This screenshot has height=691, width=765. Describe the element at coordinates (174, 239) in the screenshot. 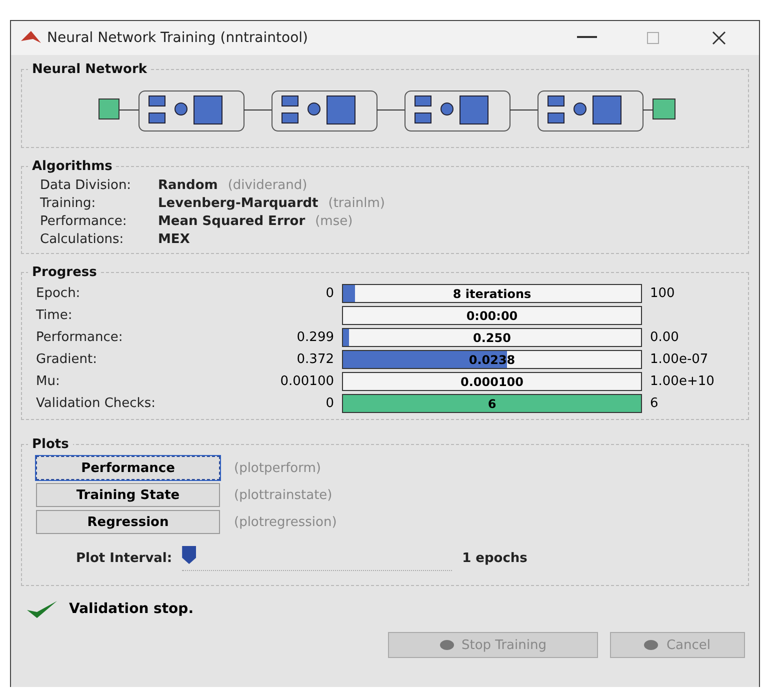

I see `field-value: MEX` at that location.